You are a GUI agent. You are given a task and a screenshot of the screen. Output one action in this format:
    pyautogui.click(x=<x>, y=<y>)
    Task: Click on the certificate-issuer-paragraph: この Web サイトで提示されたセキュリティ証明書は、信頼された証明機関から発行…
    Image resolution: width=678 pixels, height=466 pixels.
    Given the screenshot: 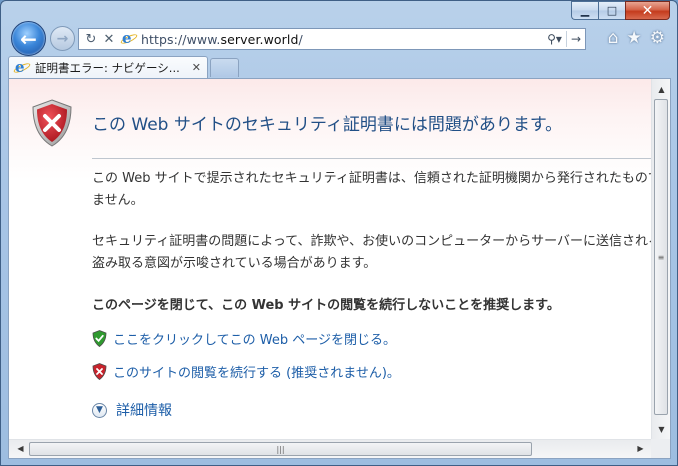 What is the action you would take?
    pyautogui.click(x=372, y=190)
    